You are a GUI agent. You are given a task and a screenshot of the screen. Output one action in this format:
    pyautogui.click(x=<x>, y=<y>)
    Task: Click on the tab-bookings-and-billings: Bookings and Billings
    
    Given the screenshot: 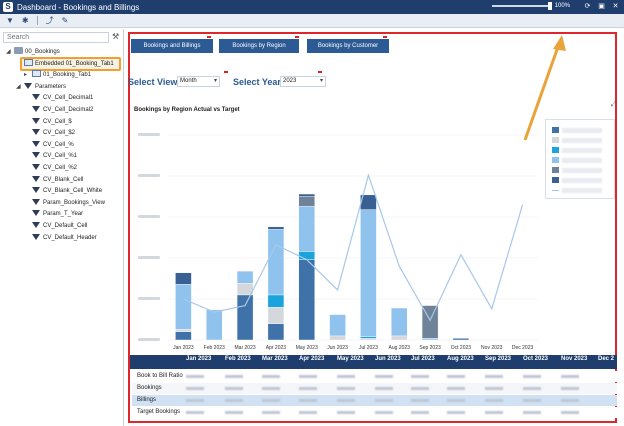 What is the action you would take?
    pyautogui.click(x=172, y=46)
    